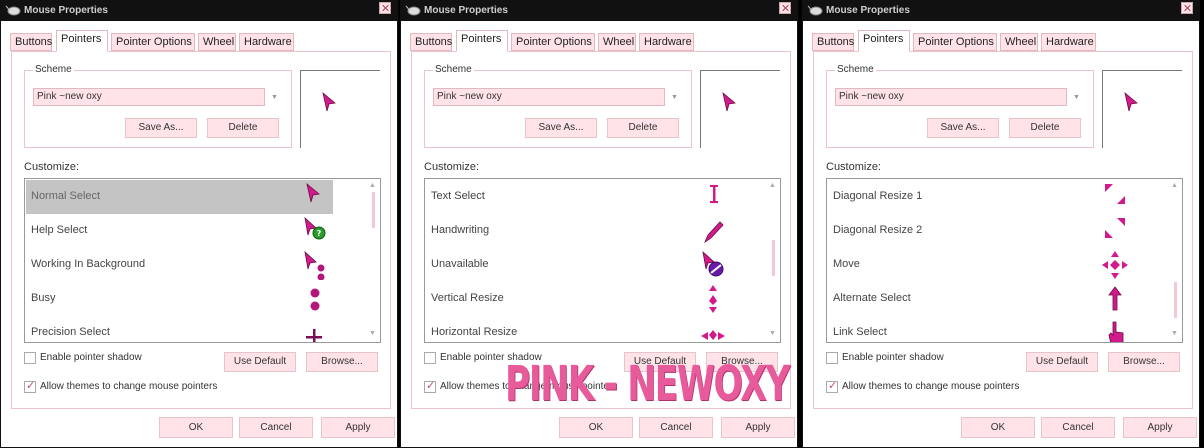  Describe the element at coordinates (579, 329) in the screenshot. I see `list-item: Horizontal Resize` at that location.